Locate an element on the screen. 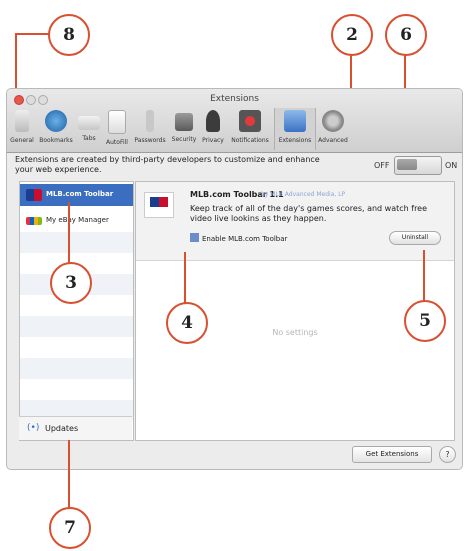 This screenshot has width=467, height=551. callout-5-line is located at coordinates (424, 276).